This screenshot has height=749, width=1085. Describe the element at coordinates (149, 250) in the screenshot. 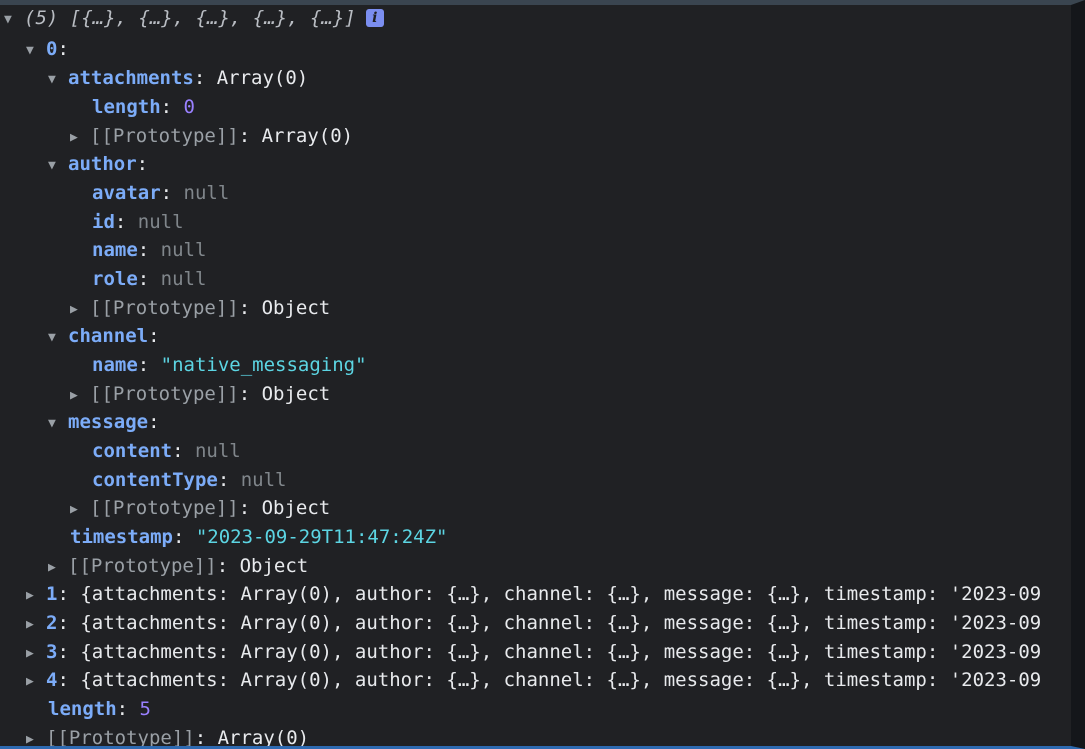

I see `author-name-row: name: null` at that location.